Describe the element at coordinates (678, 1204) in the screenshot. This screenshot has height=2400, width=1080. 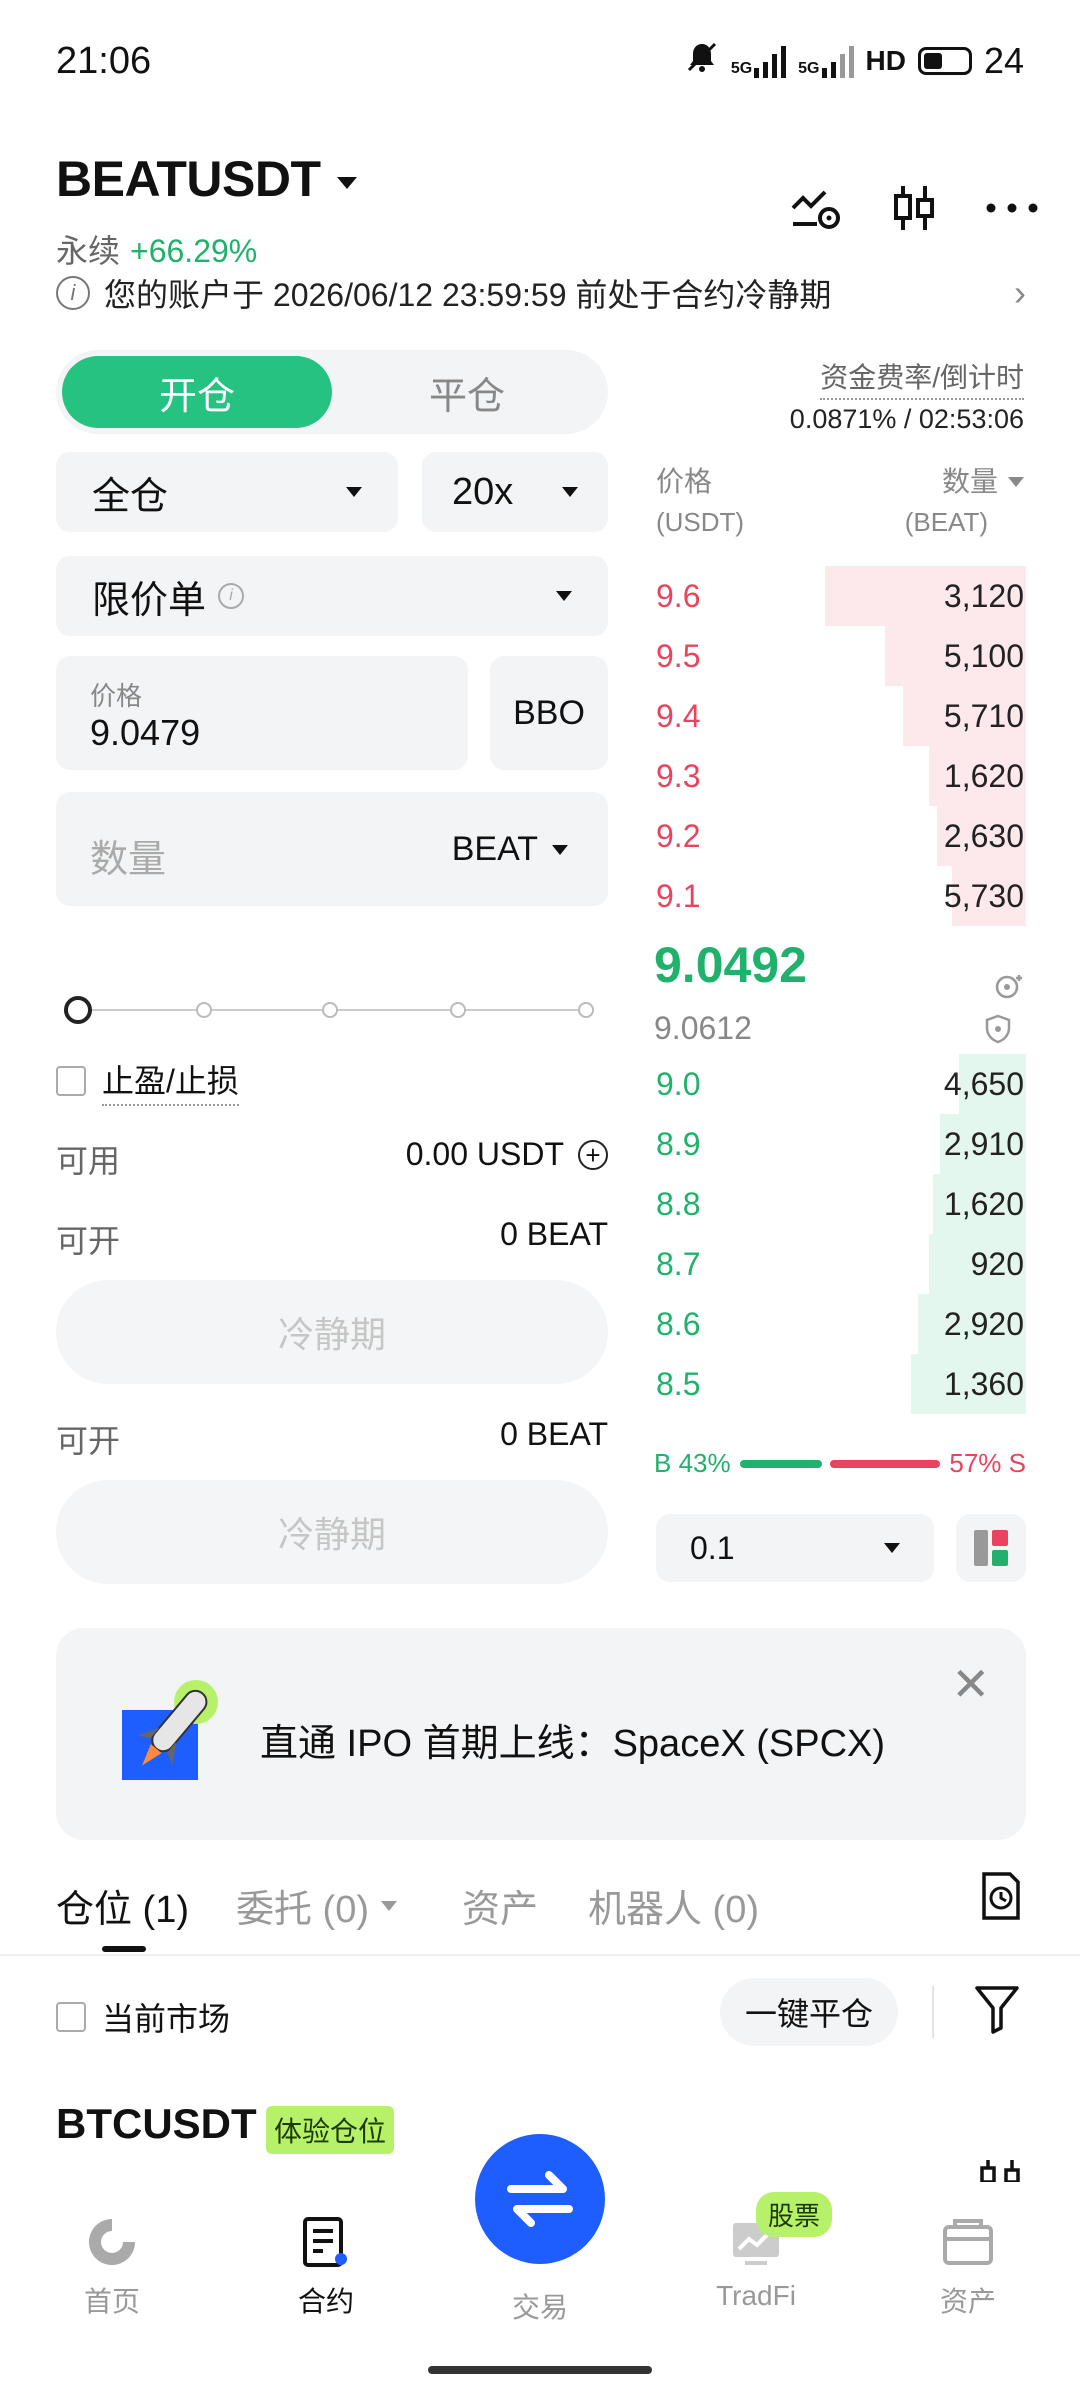
I see `bid-price: 8.8` at that location.